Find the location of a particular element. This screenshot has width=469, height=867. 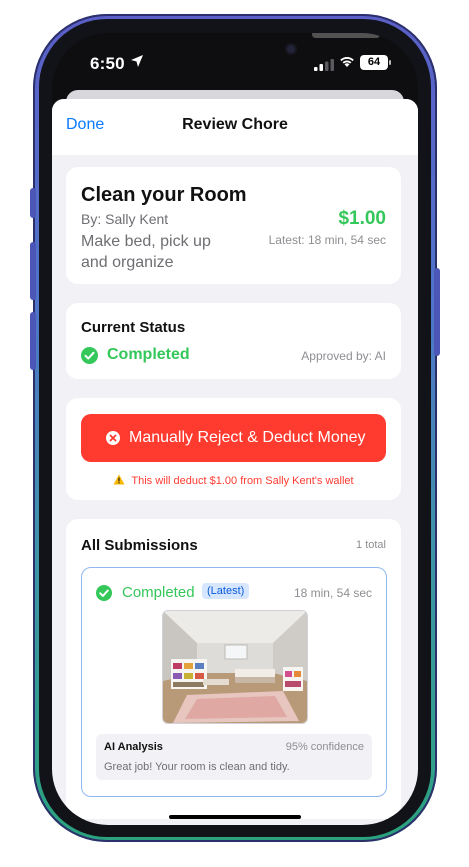

mute-switch is located at coordinates (33, 203).